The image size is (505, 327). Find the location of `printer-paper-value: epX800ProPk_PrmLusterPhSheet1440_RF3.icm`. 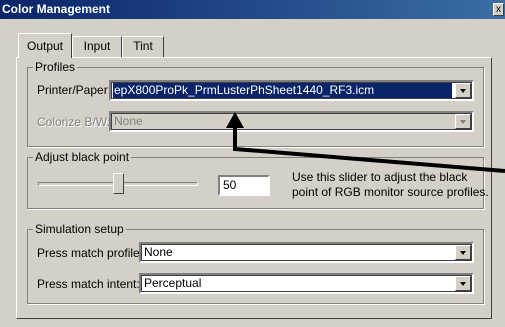

printer-paper-value: epX800ProPk_PrmLusterPhSheet1440_RF3.icm is located at coordinates (282, 90).